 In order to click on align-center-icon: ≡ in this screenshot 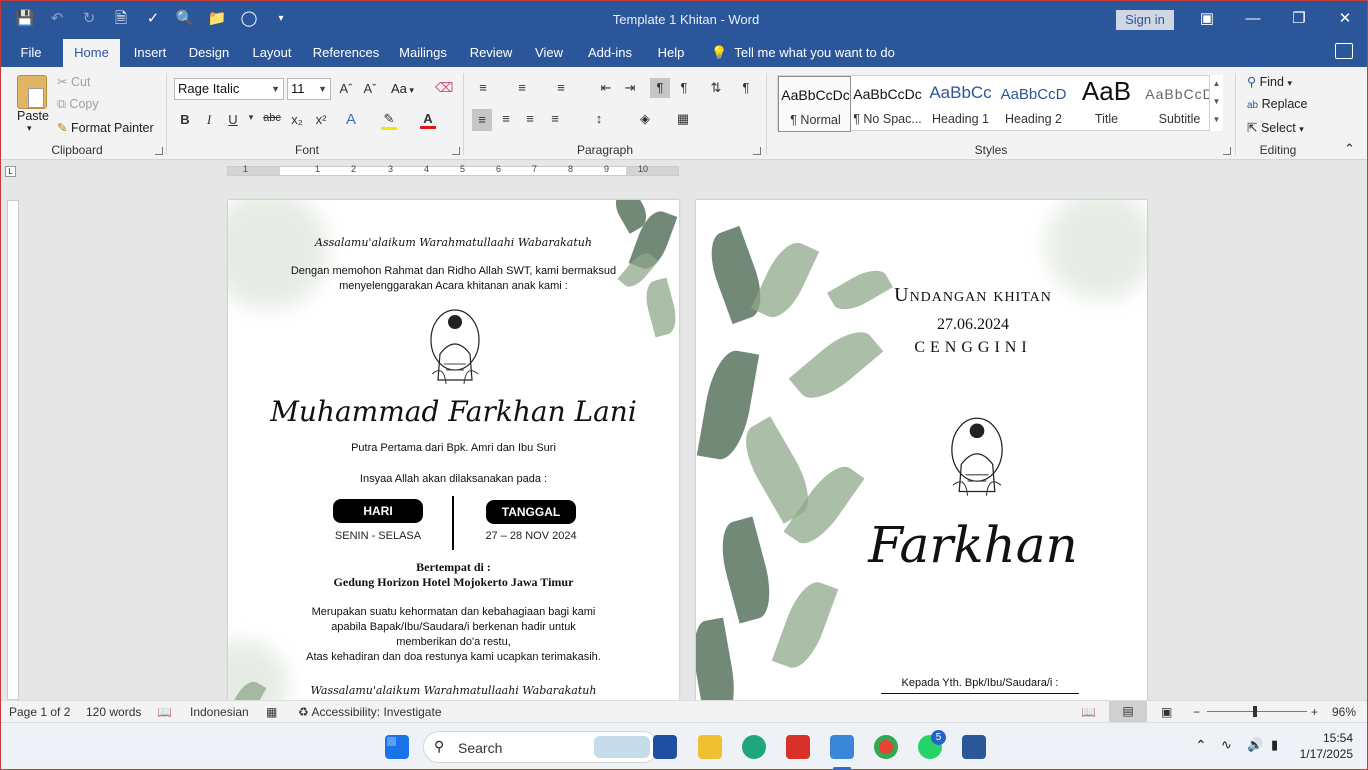, I will do `click(506, 118)`.